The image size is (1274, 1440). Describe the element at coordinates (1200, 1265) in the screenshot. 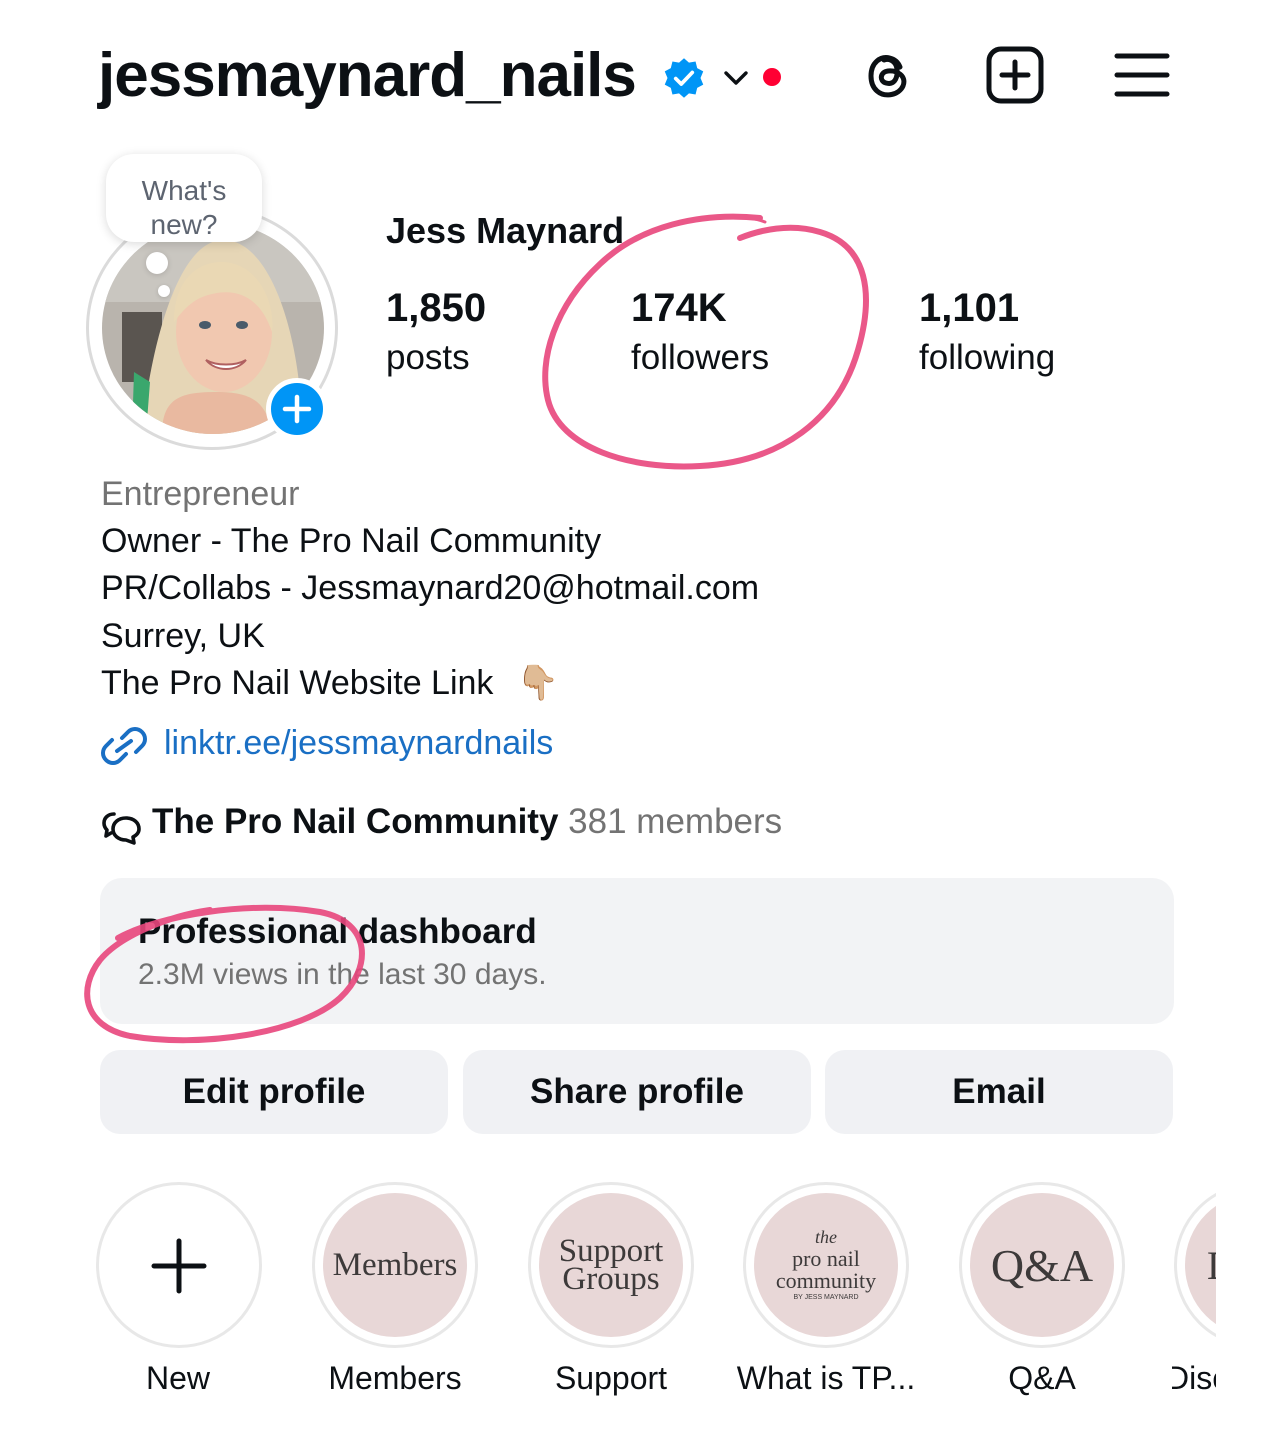

I see `highlight-cover: D` at that location.